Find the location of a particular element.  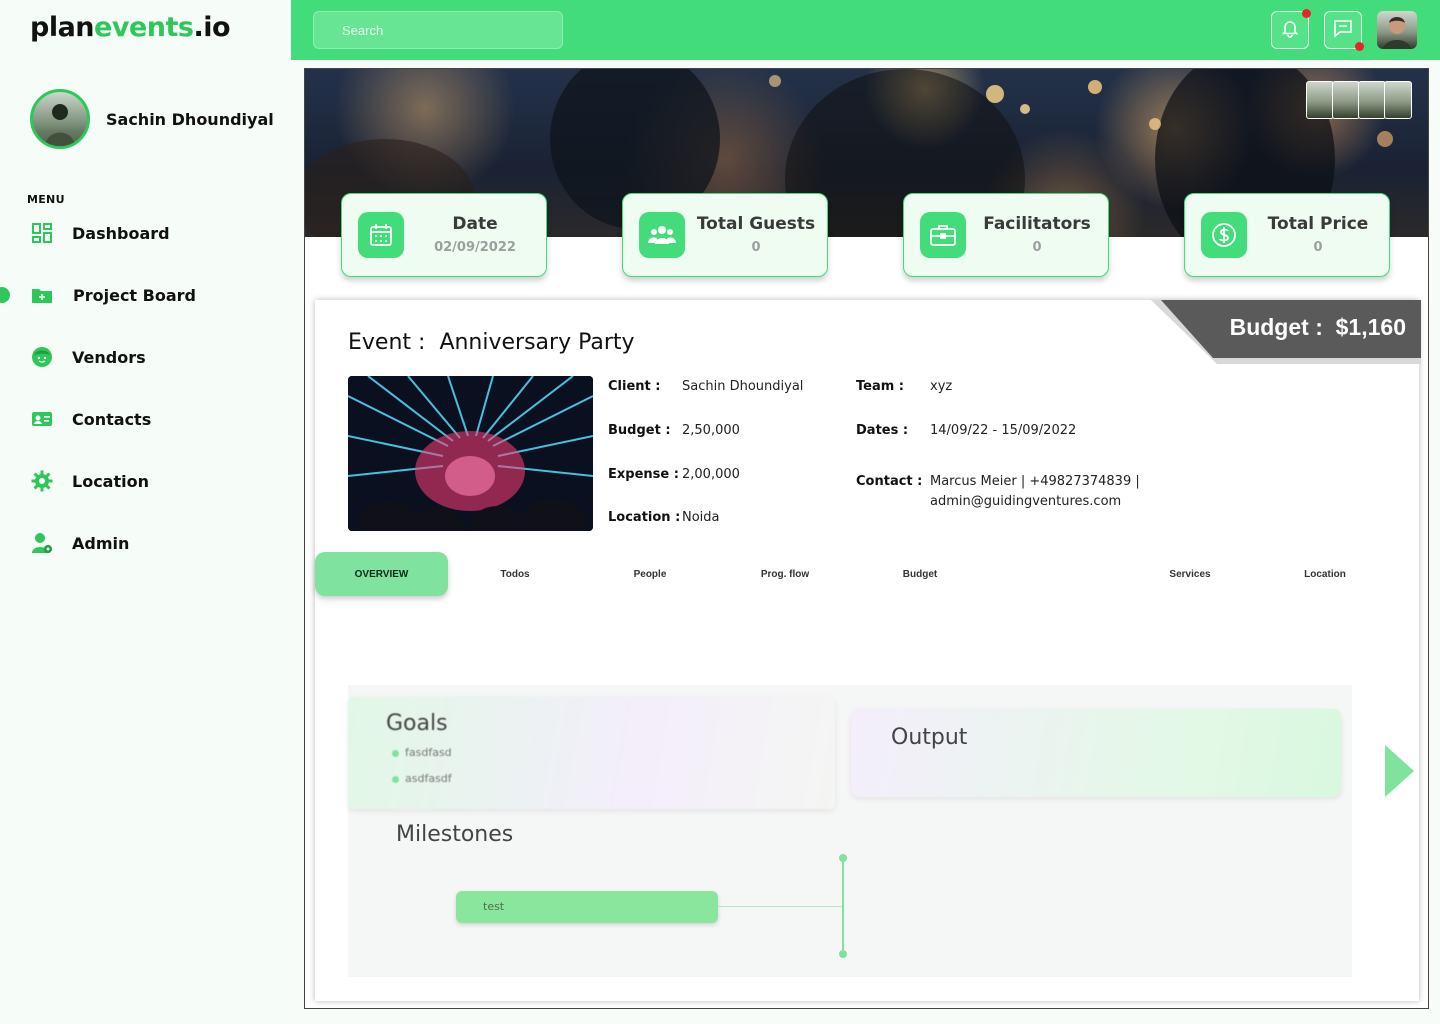

tab-overview: OVERVIEW is located at coordinates (381, 574).